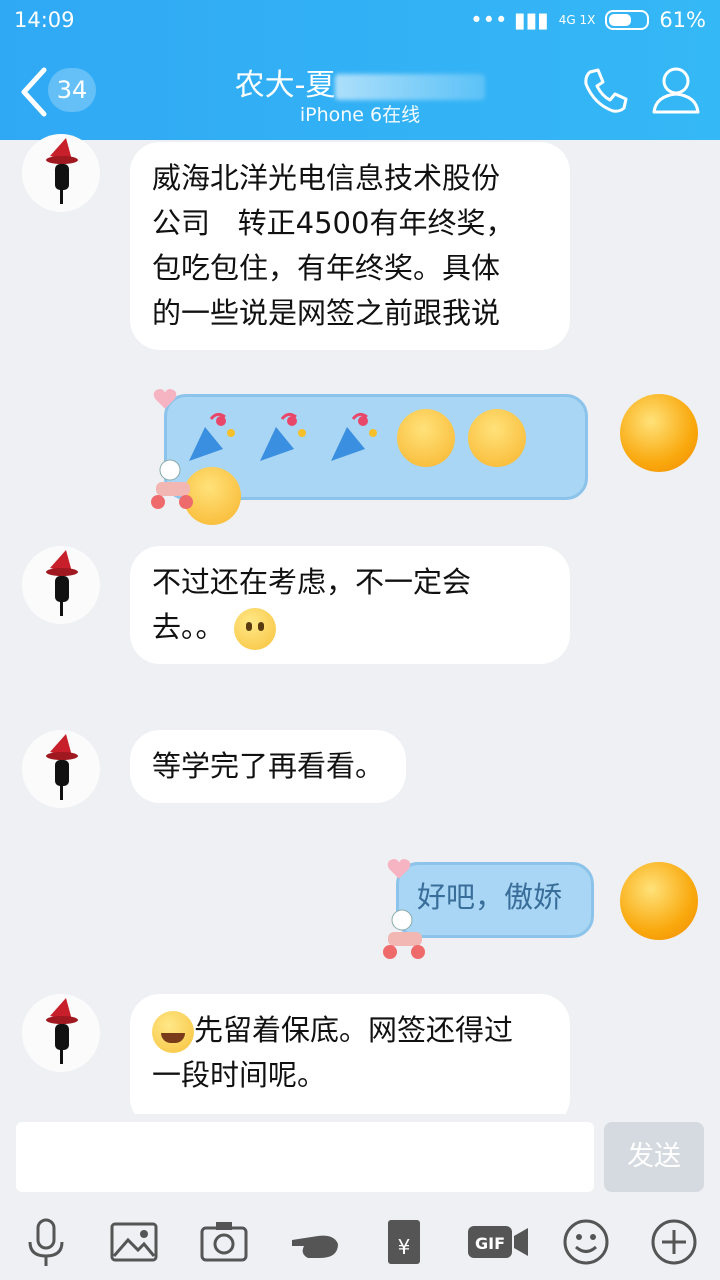  Describe the element at coordinates (326, 268) in the screenshot. I see `message-line: 包吃包住，有年终奖。具体` at that location.